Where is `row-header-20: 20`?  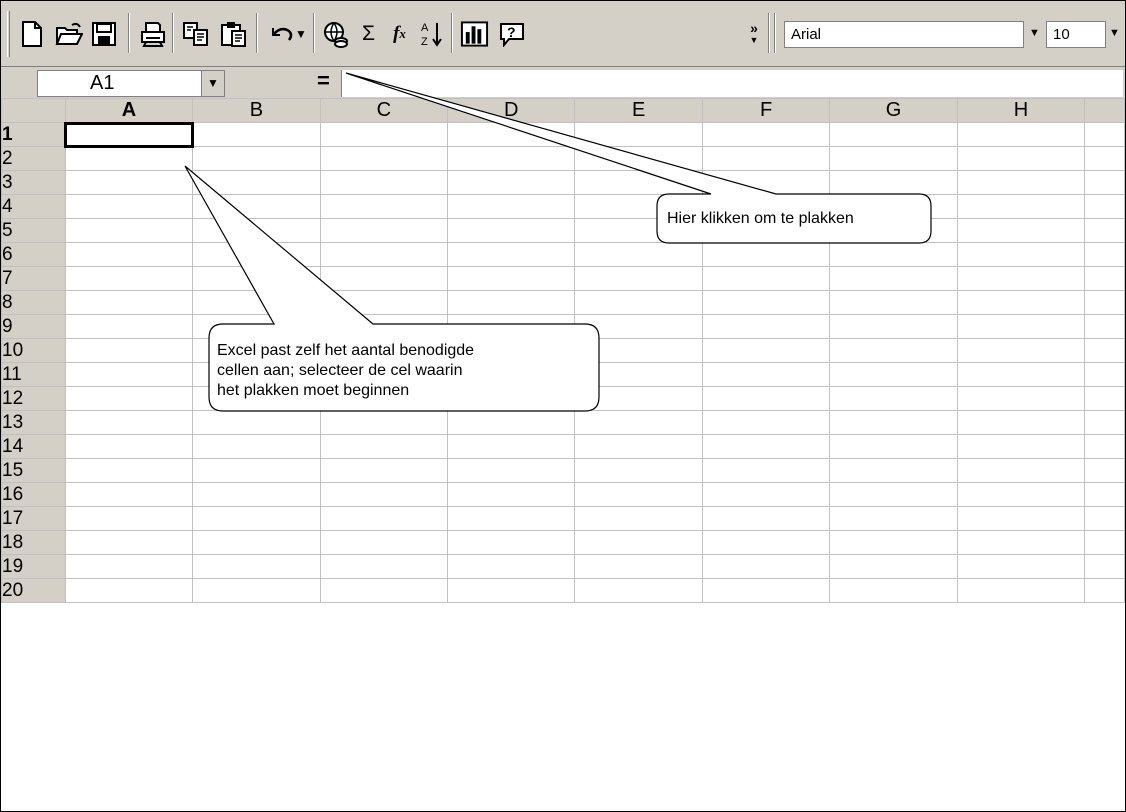 row-header-20: 20 is located at coordinates (33, 590).